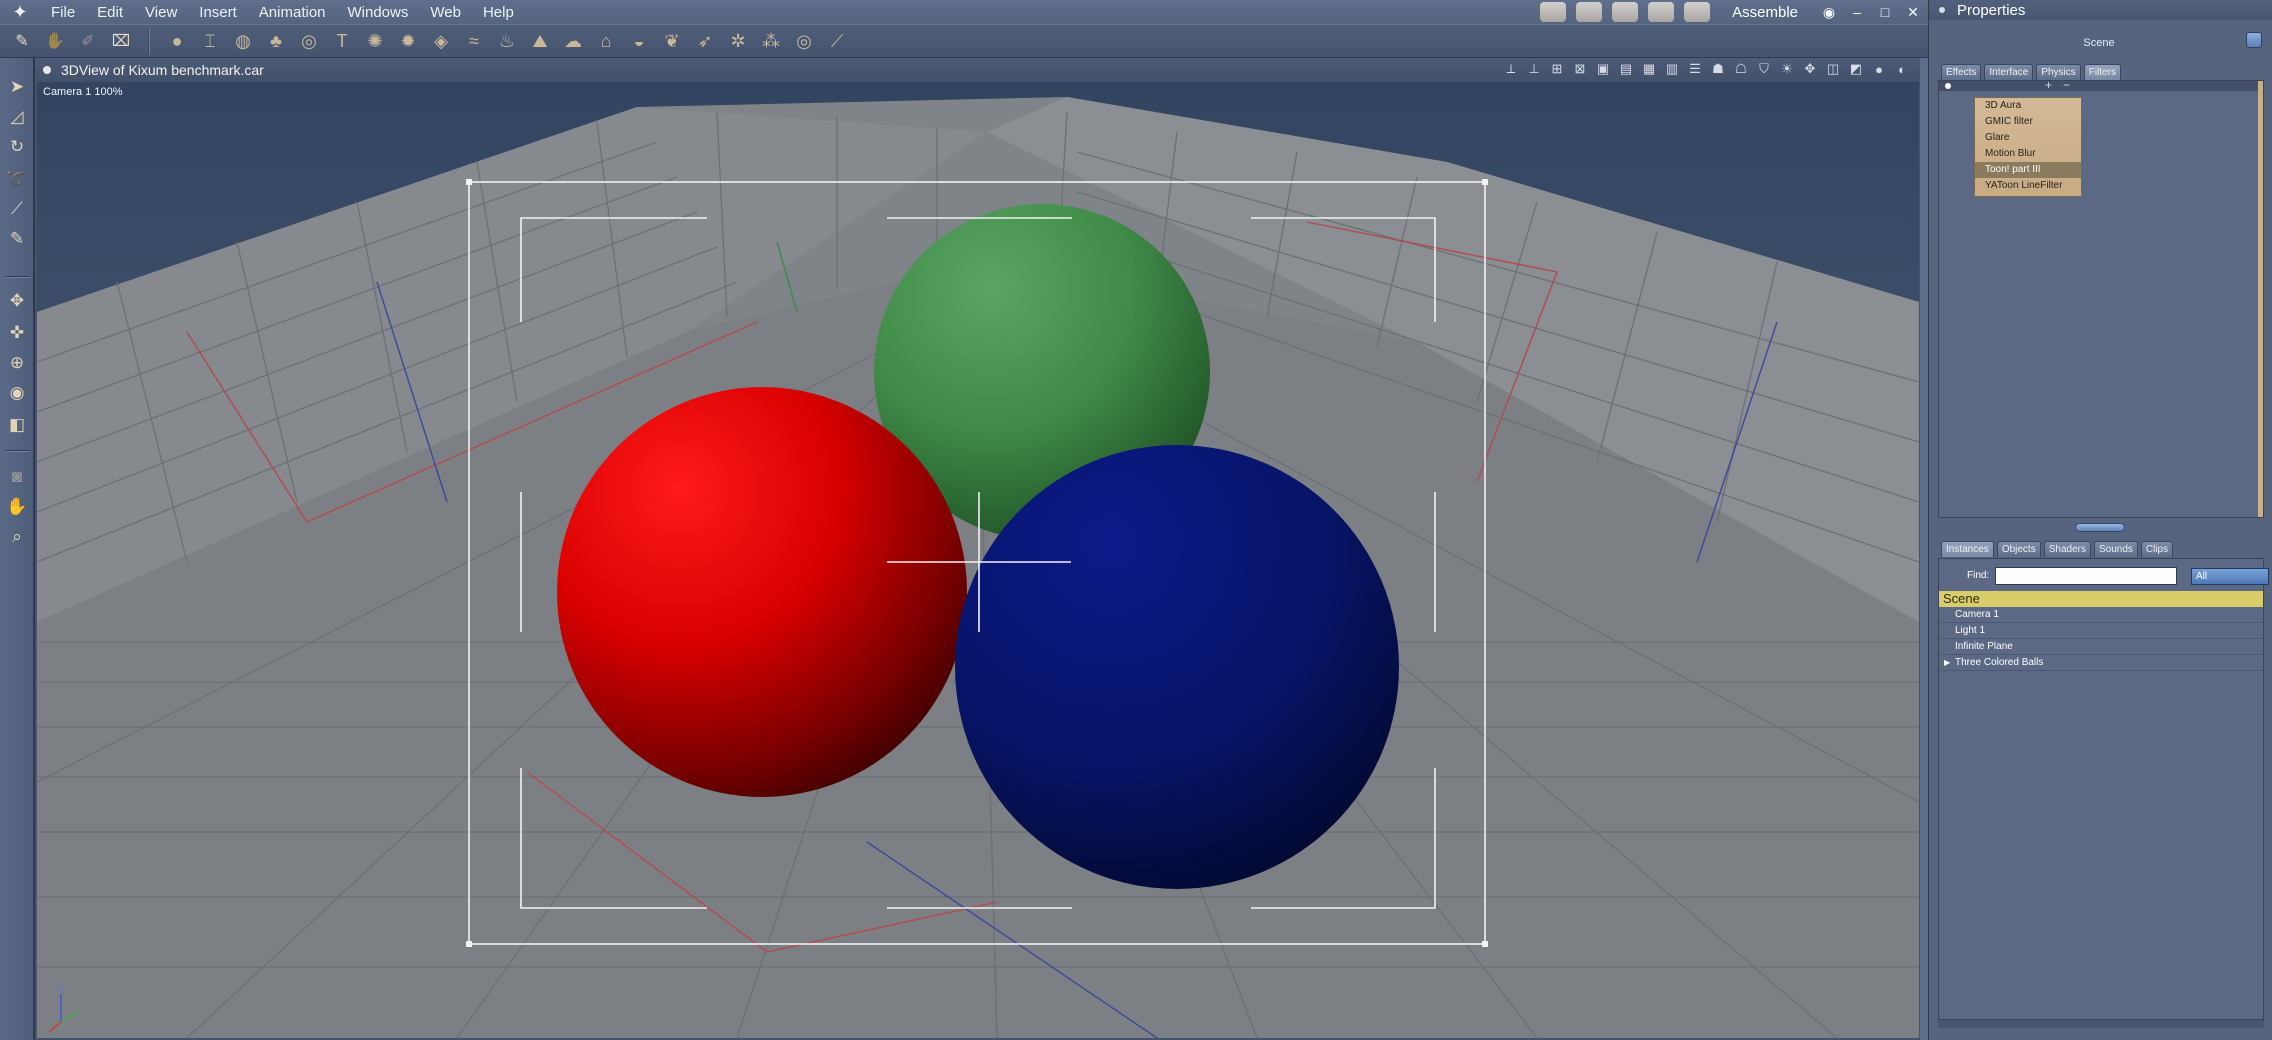 This screenshot has height=1040, width=2272. What do you see at coordinates (2009, 72) in the screenshot?
I see `tab-interface: Interface` at bounding box center [2009, 72].